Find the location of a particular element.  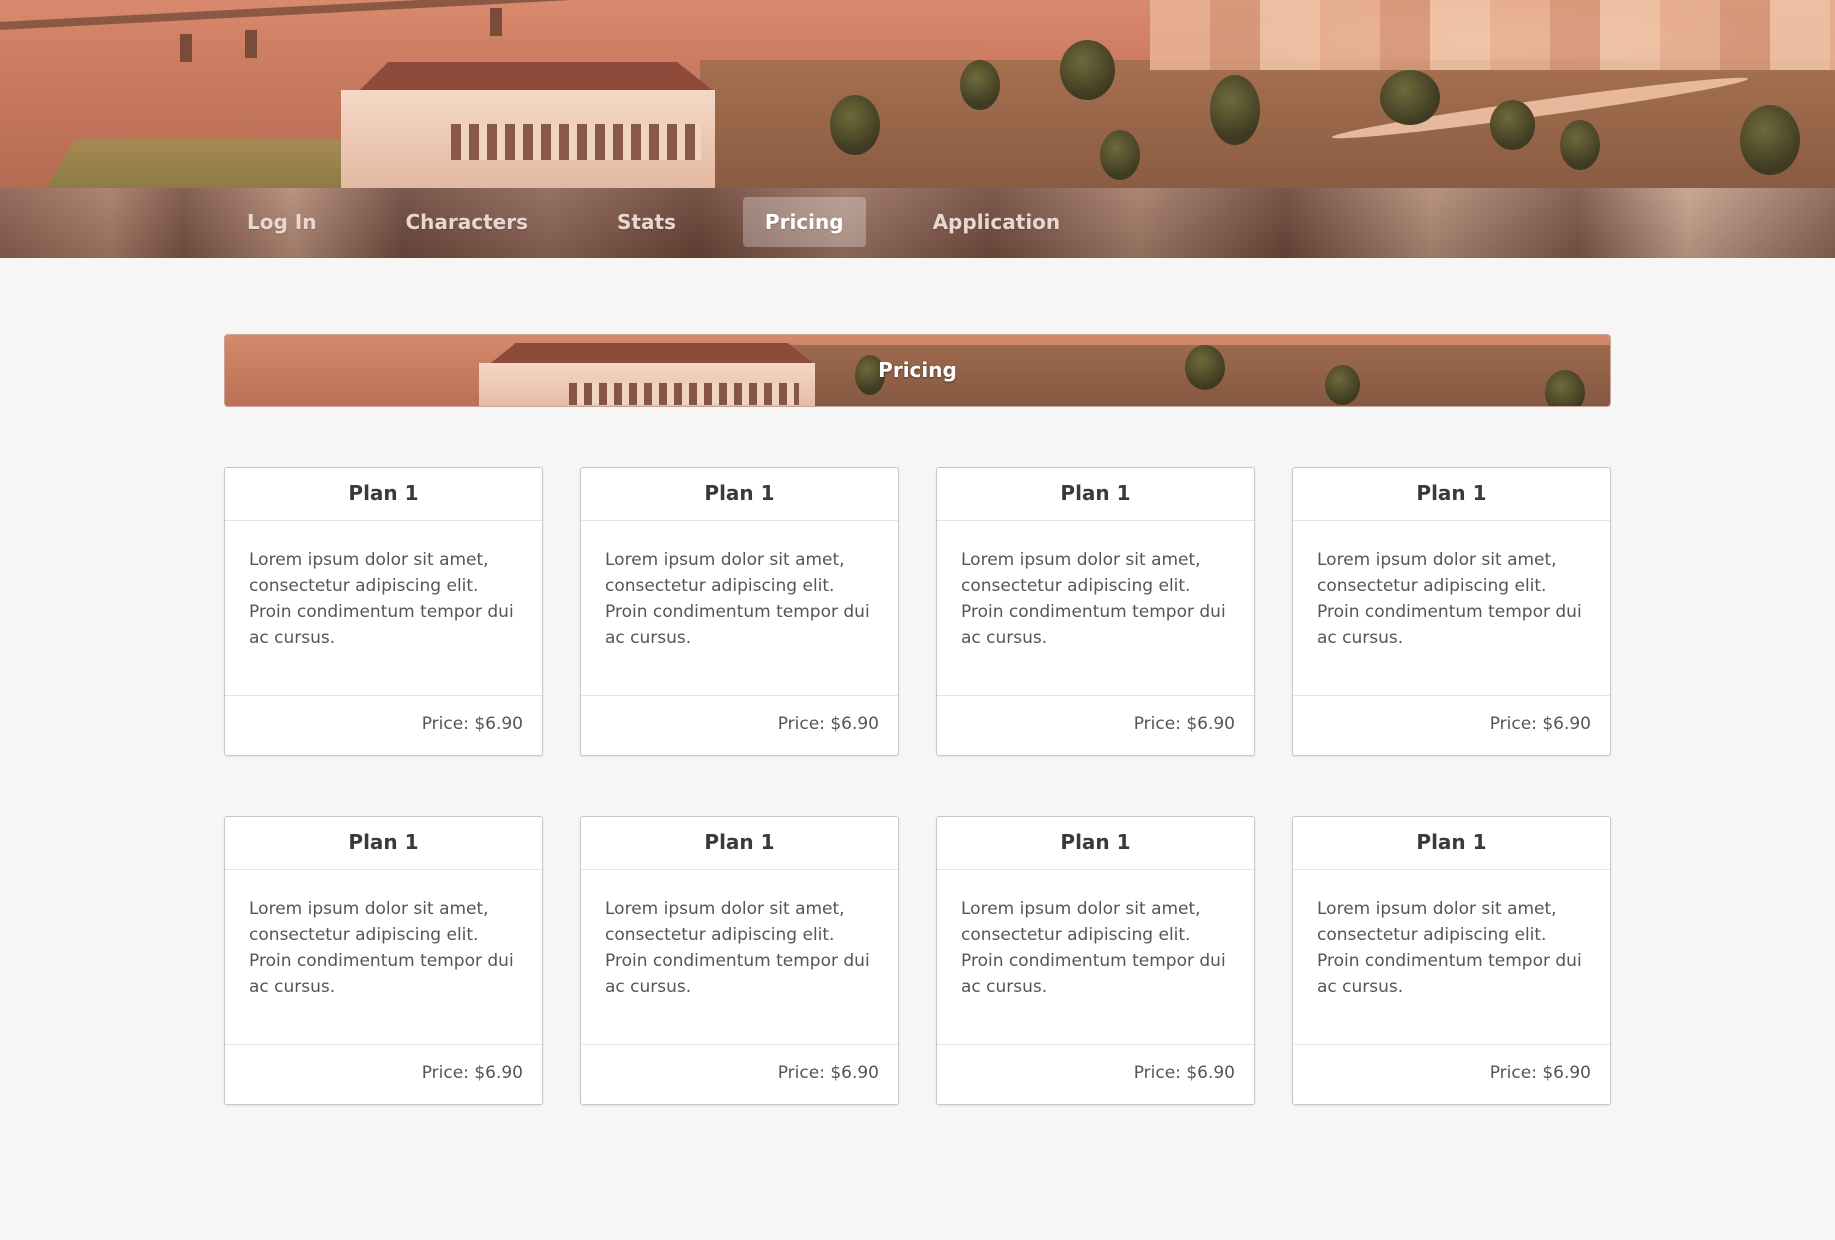

page-title-banner: Pricing is located at coordinates (917, 370).